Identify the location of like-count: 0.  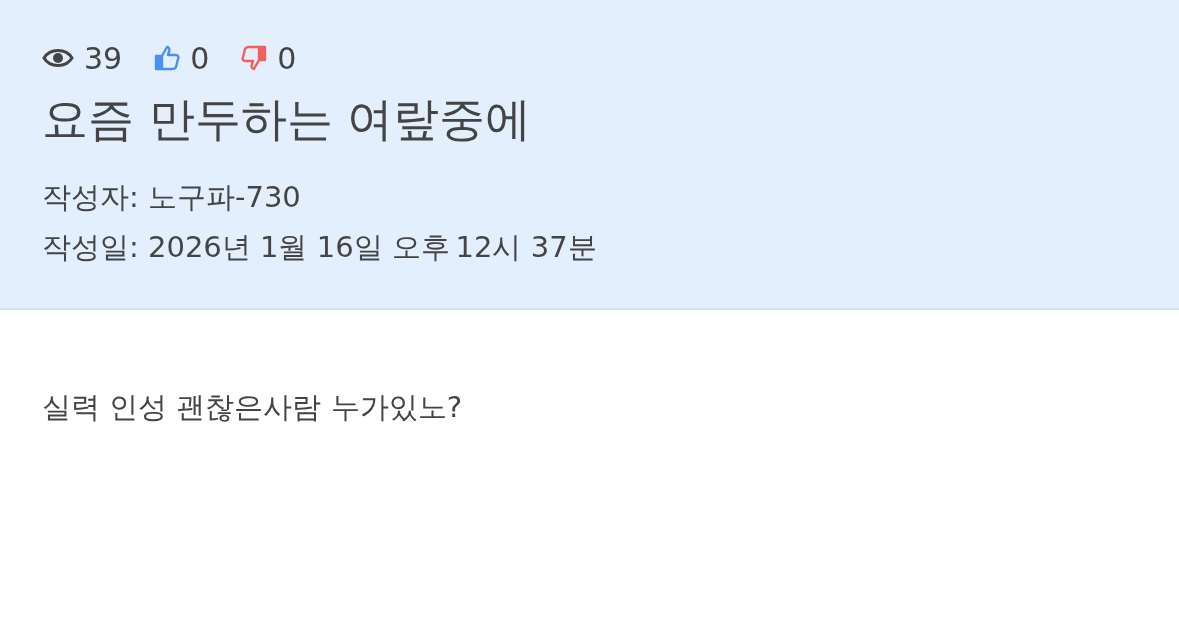
(200, 58).